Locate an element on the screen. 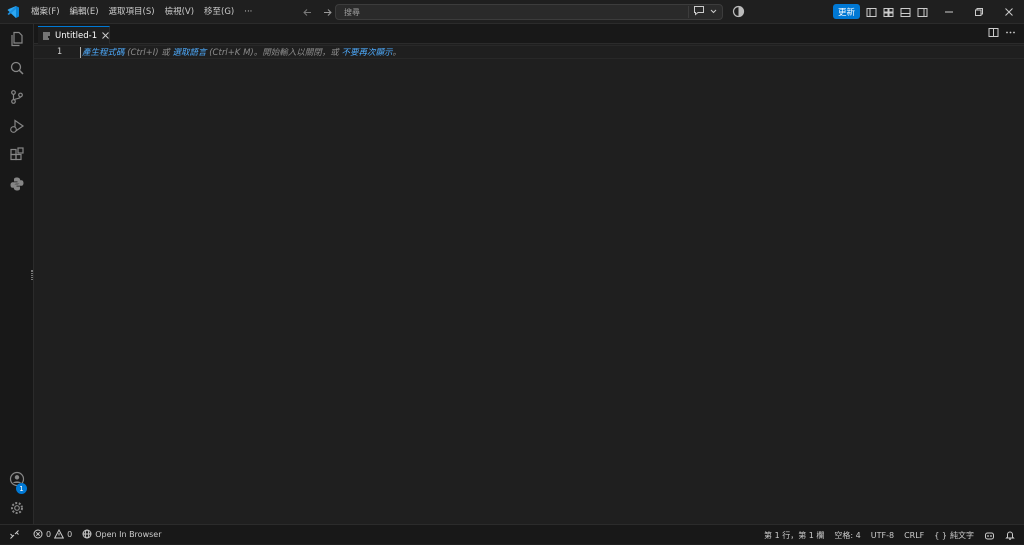  extensions-icon is located at coordinates (17, 154).